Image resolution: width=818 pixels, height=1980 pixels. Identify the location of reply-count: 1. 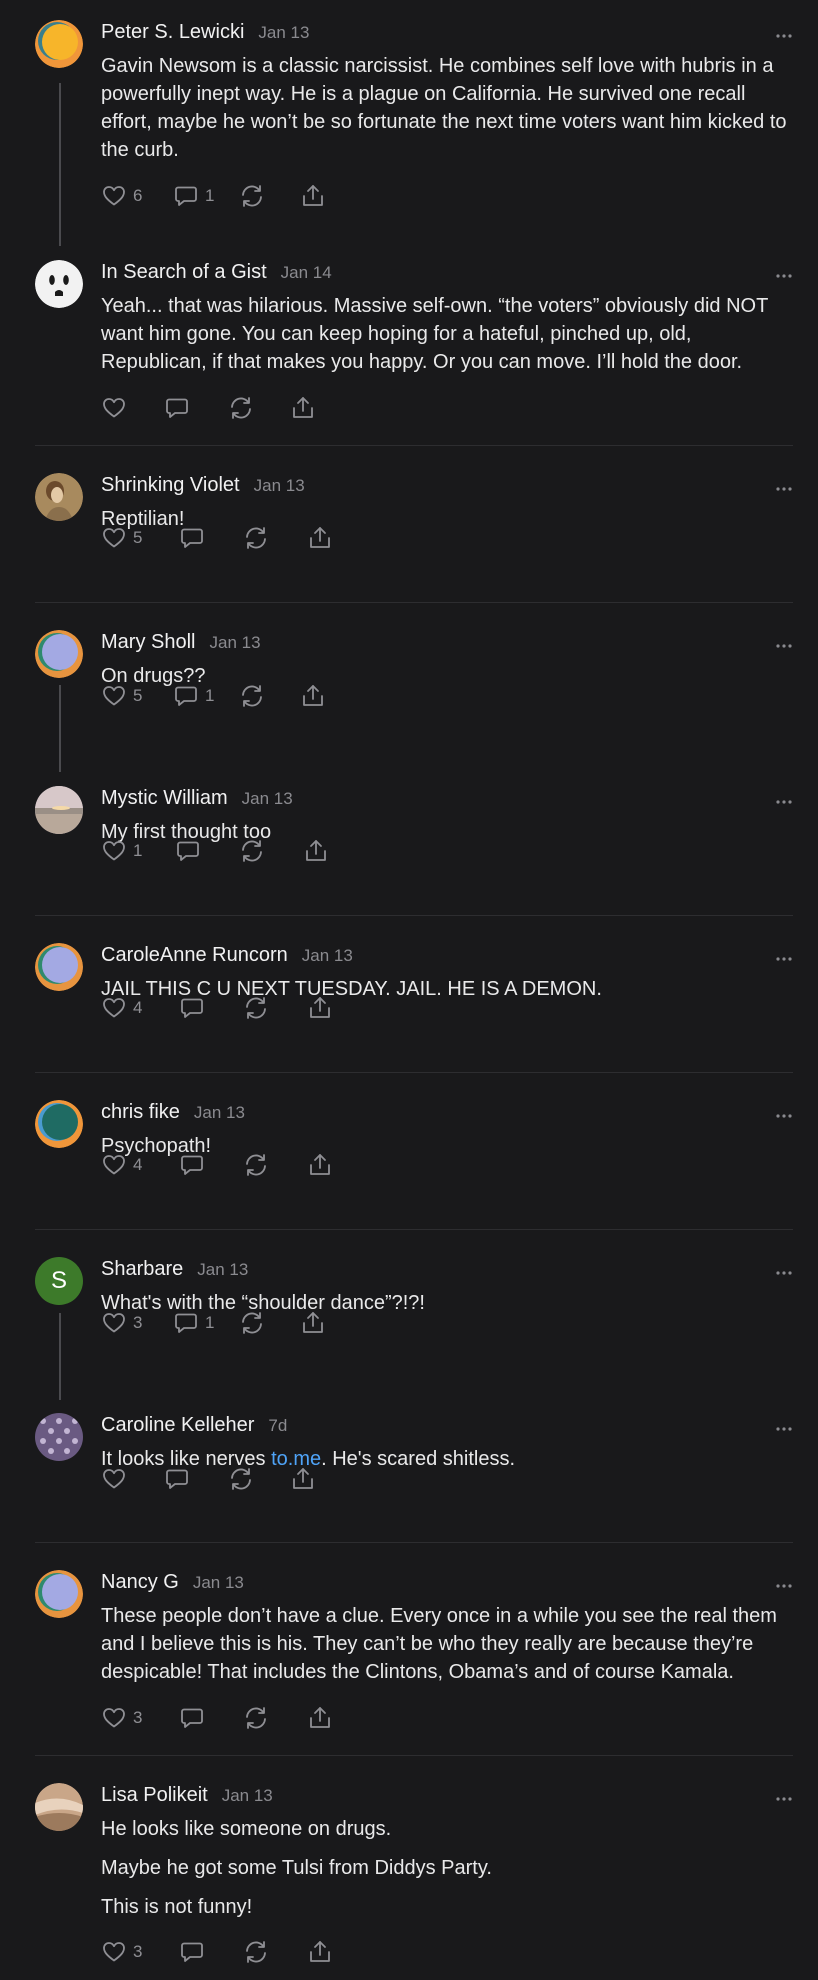
(210, 695).